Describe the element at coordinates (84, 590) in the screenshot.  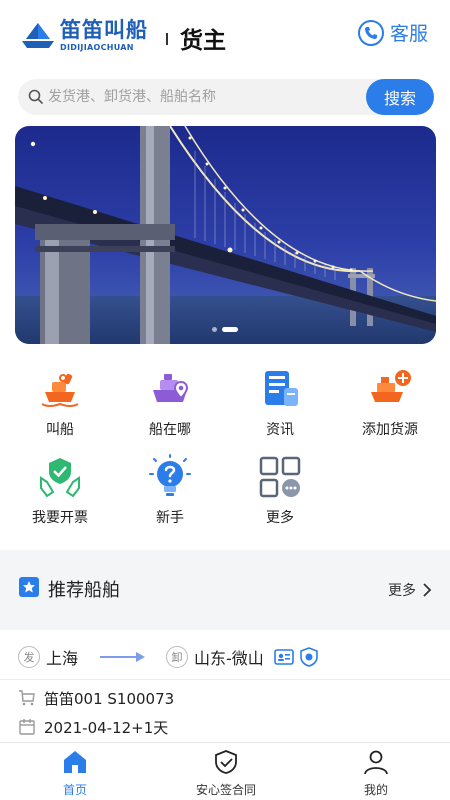
I see `section-title: 推荐船舶` at that location.